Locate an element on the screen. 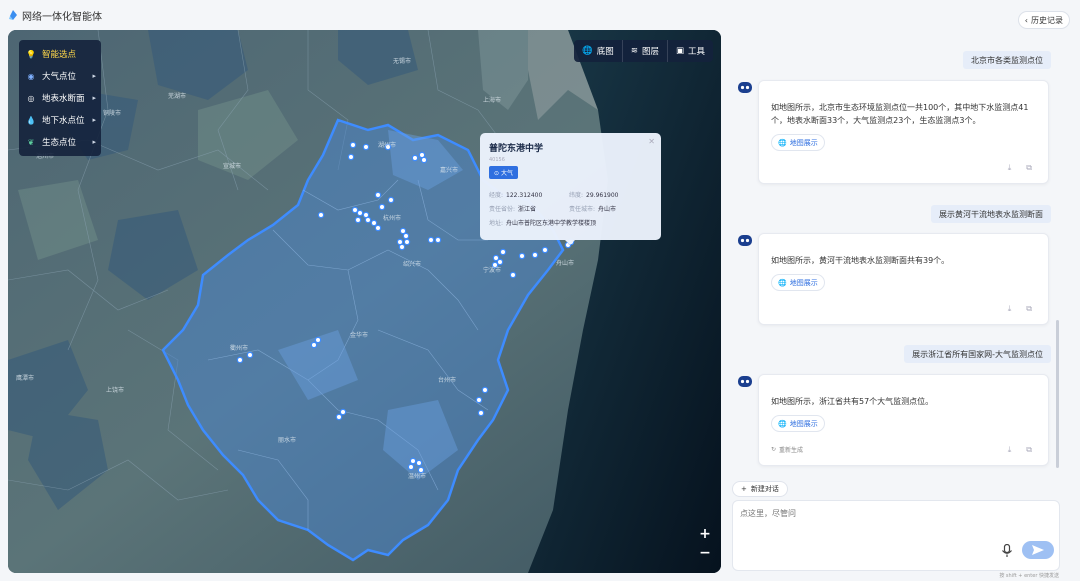  drop-icon: 💧 is located at coordinates (31, 120).